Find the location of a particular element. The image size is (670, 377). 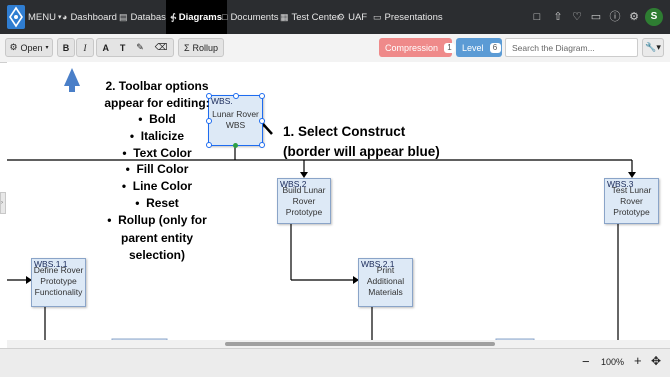

compression-button: Compression 1 is located at coordinates (417, 47).